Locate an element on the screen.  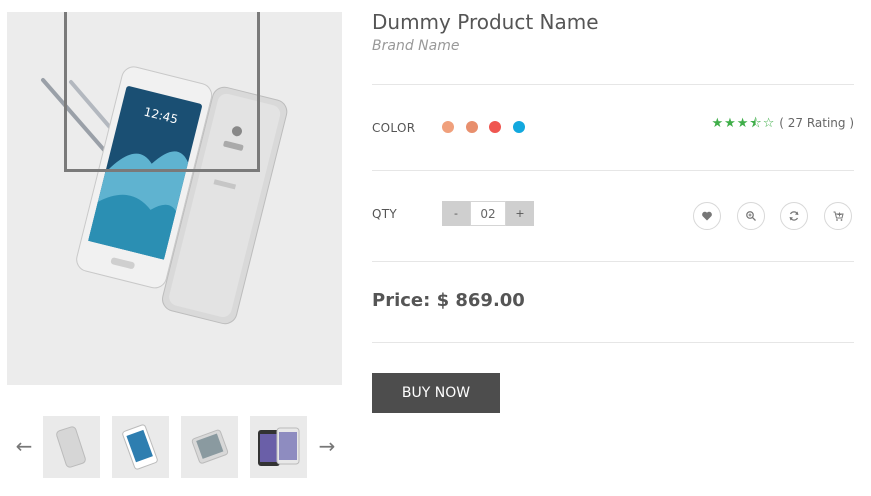
brand-name: Brand Name is located at coordinates (415, 46).